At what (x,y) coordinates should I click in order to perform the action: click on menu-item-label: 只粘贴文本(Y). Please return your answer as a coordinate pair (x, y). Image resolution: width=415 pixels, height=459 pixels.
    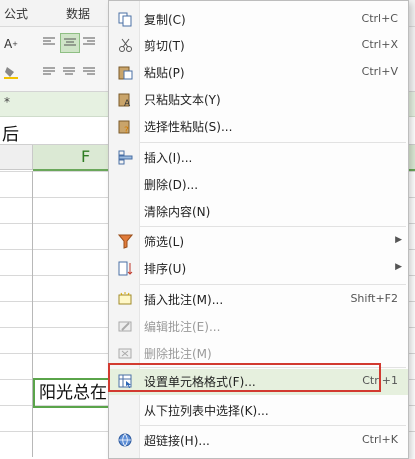
    Looking at the image, I should click on (182, 100).